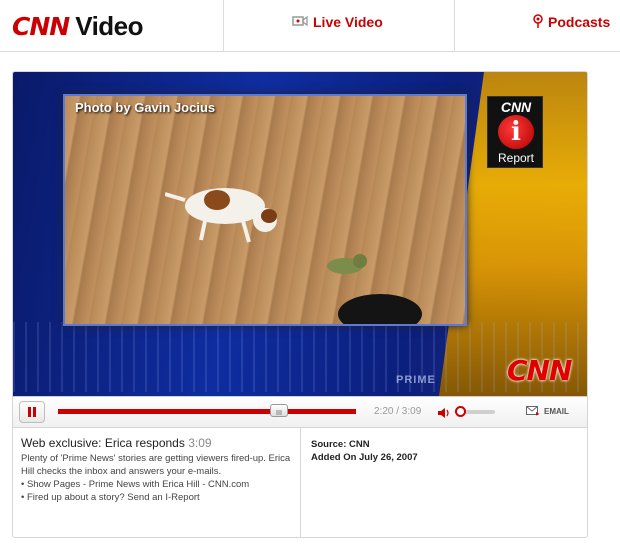 This screenshot has width=620, height=549. What do you see at coordinates (145, 107) in the screenshot?
I see `photo-credit: Photo by Gavin Jocius` at bounding box center [145, 107].